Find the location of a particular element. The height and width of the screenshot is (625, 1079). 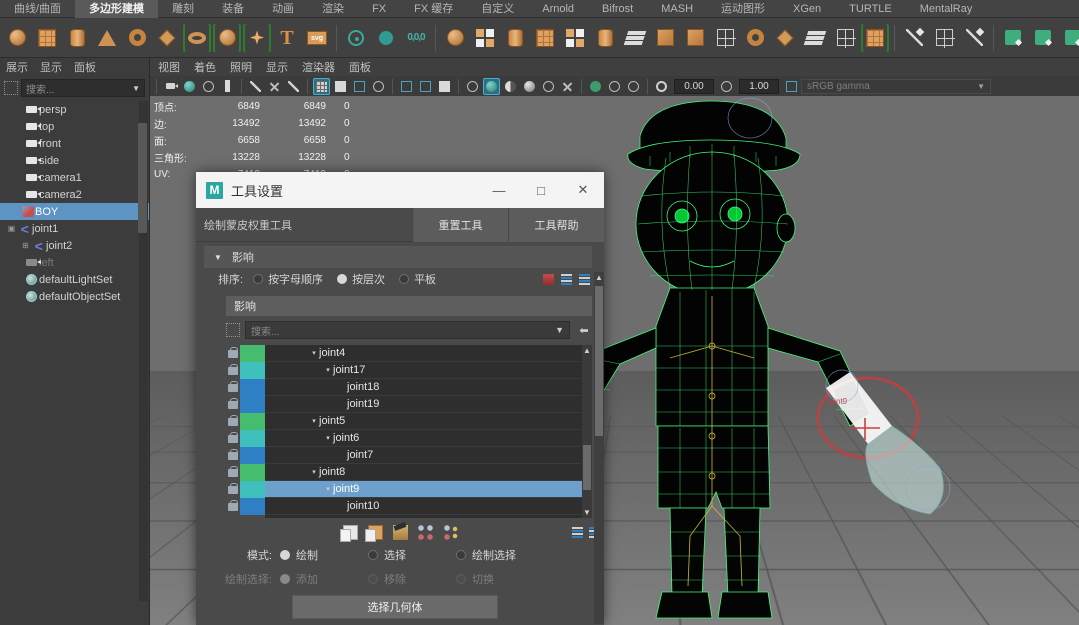

outliner-item-left: left is located at coordinates (74, 262).